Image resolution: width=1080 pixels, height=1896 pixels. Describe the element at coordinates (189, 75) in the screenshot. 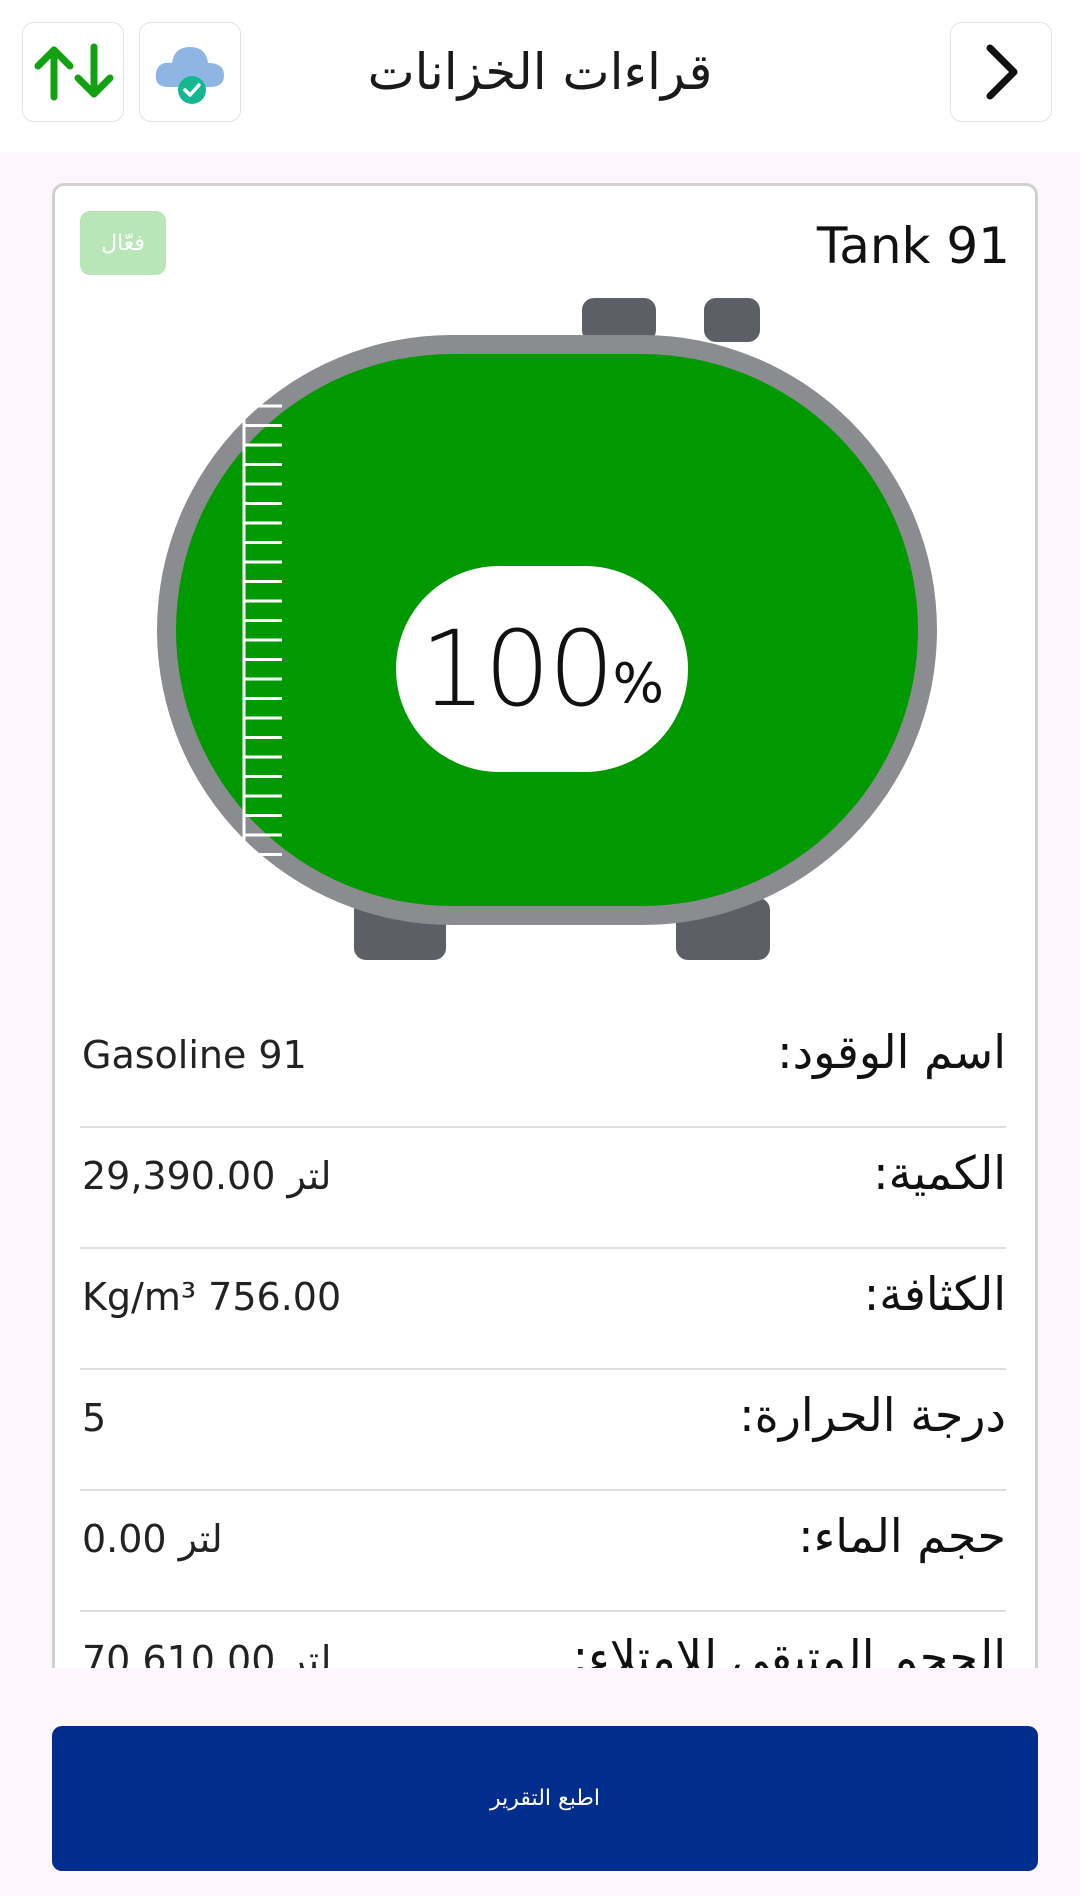

I see `cloud-sync-icon` at that location.